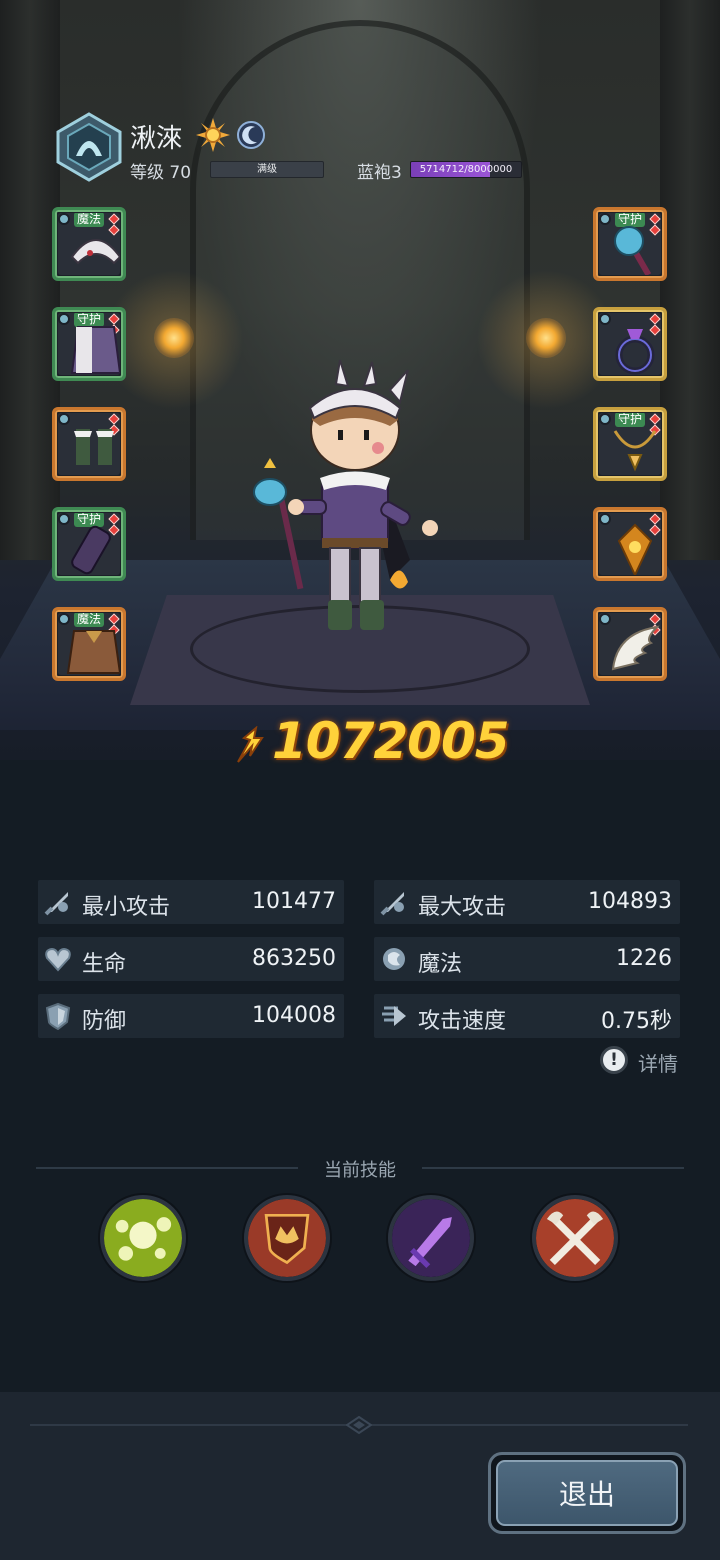 The image size is (720, 1560). Describe the element at coordinates (191, 959) in the screenshot. I see `stat-row: 生命 863250` at that location.